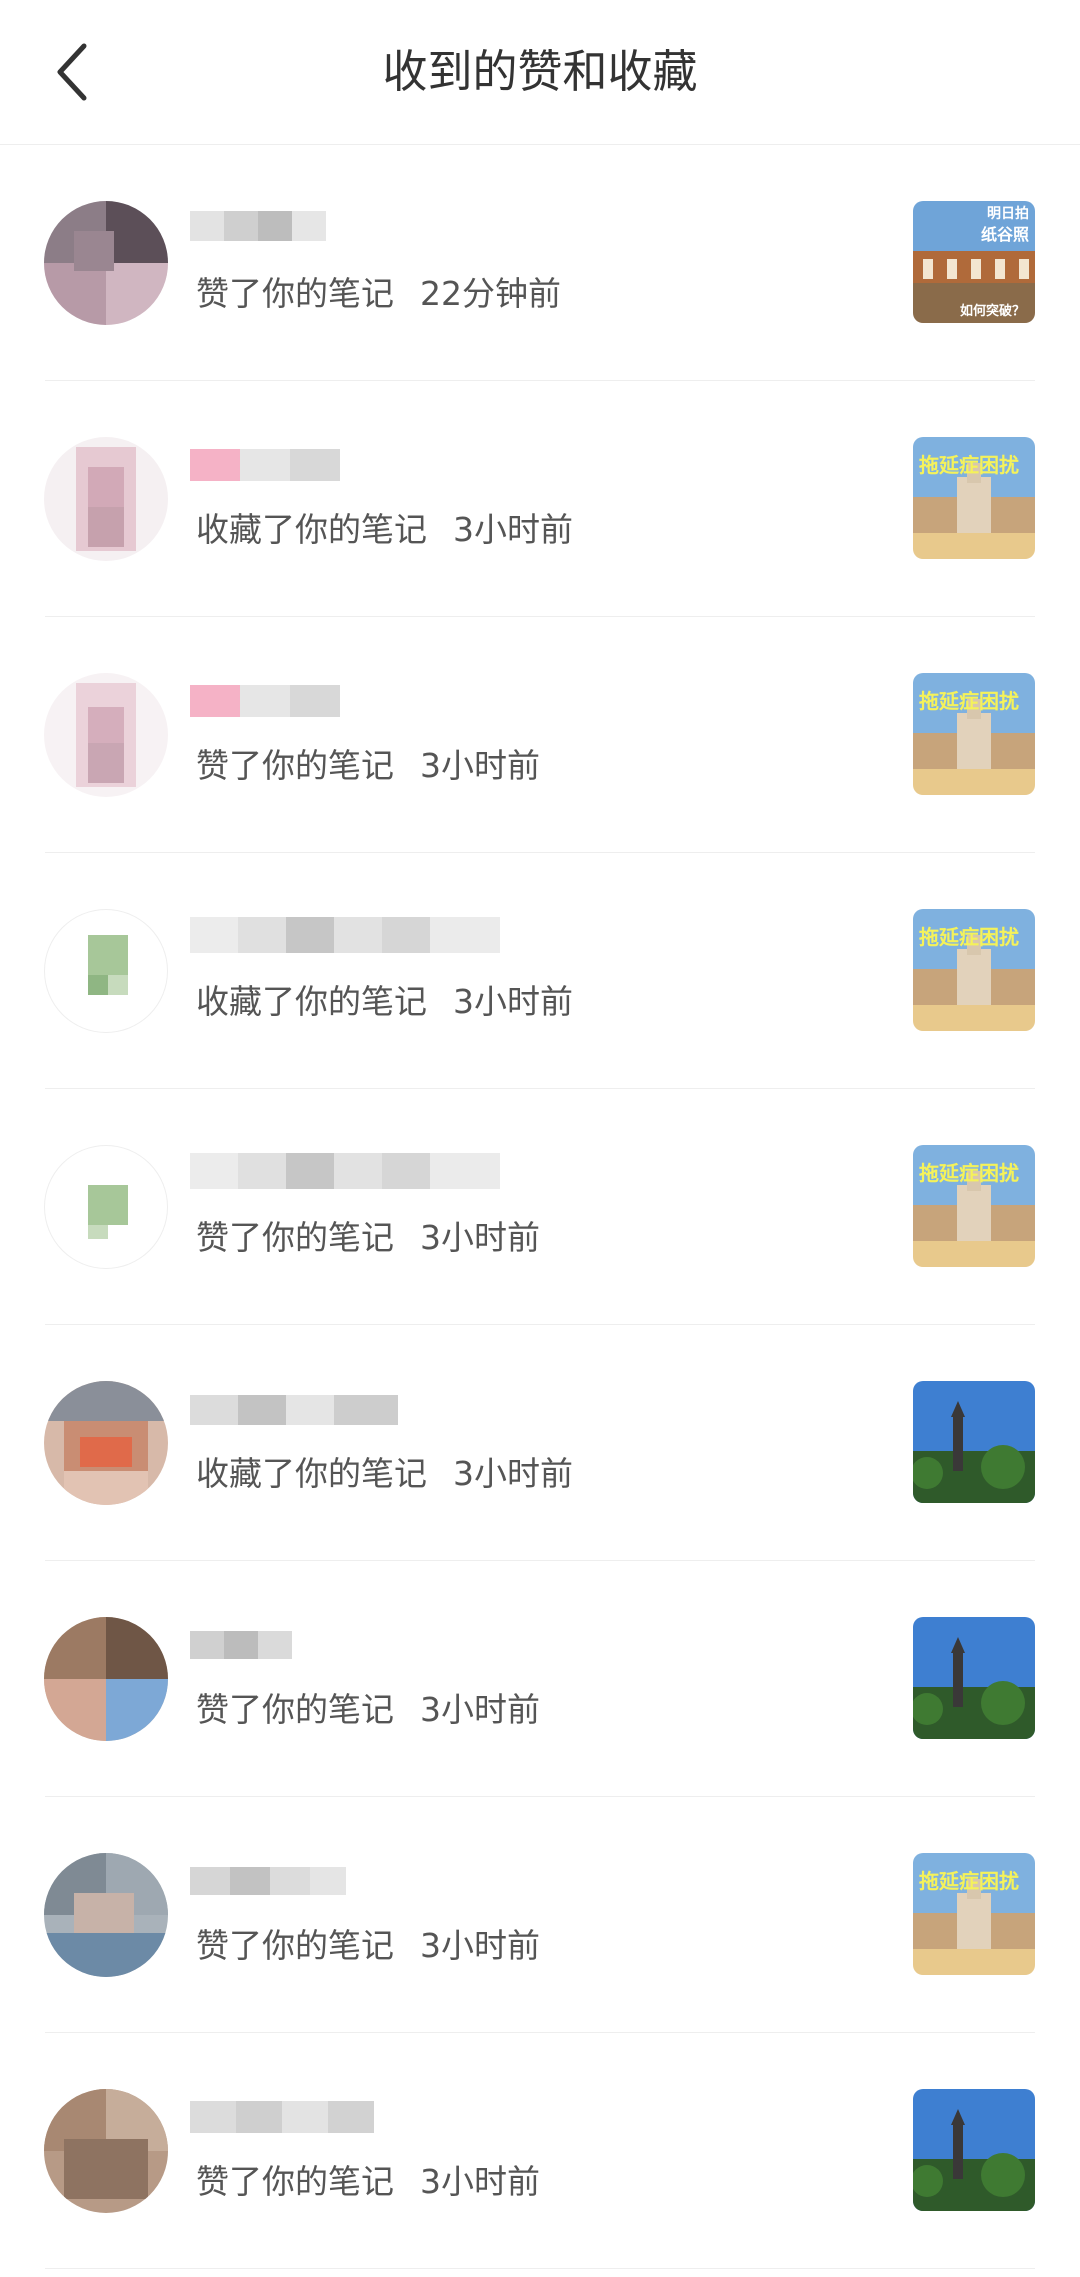 This screenshot has width=1080, height=2277. What do you see at coordinates (540, 263) in the screenshot?
I see `list-item: 赞了你的笔记 22分钟前 明日拍 纸谷照 如何突破？` at bounding box center [540, 263].